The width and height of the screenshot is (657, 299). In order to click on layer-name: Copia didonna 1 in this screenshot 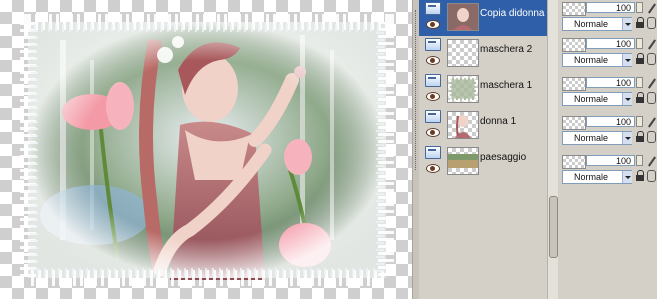, I will do `click(516, 13)`.